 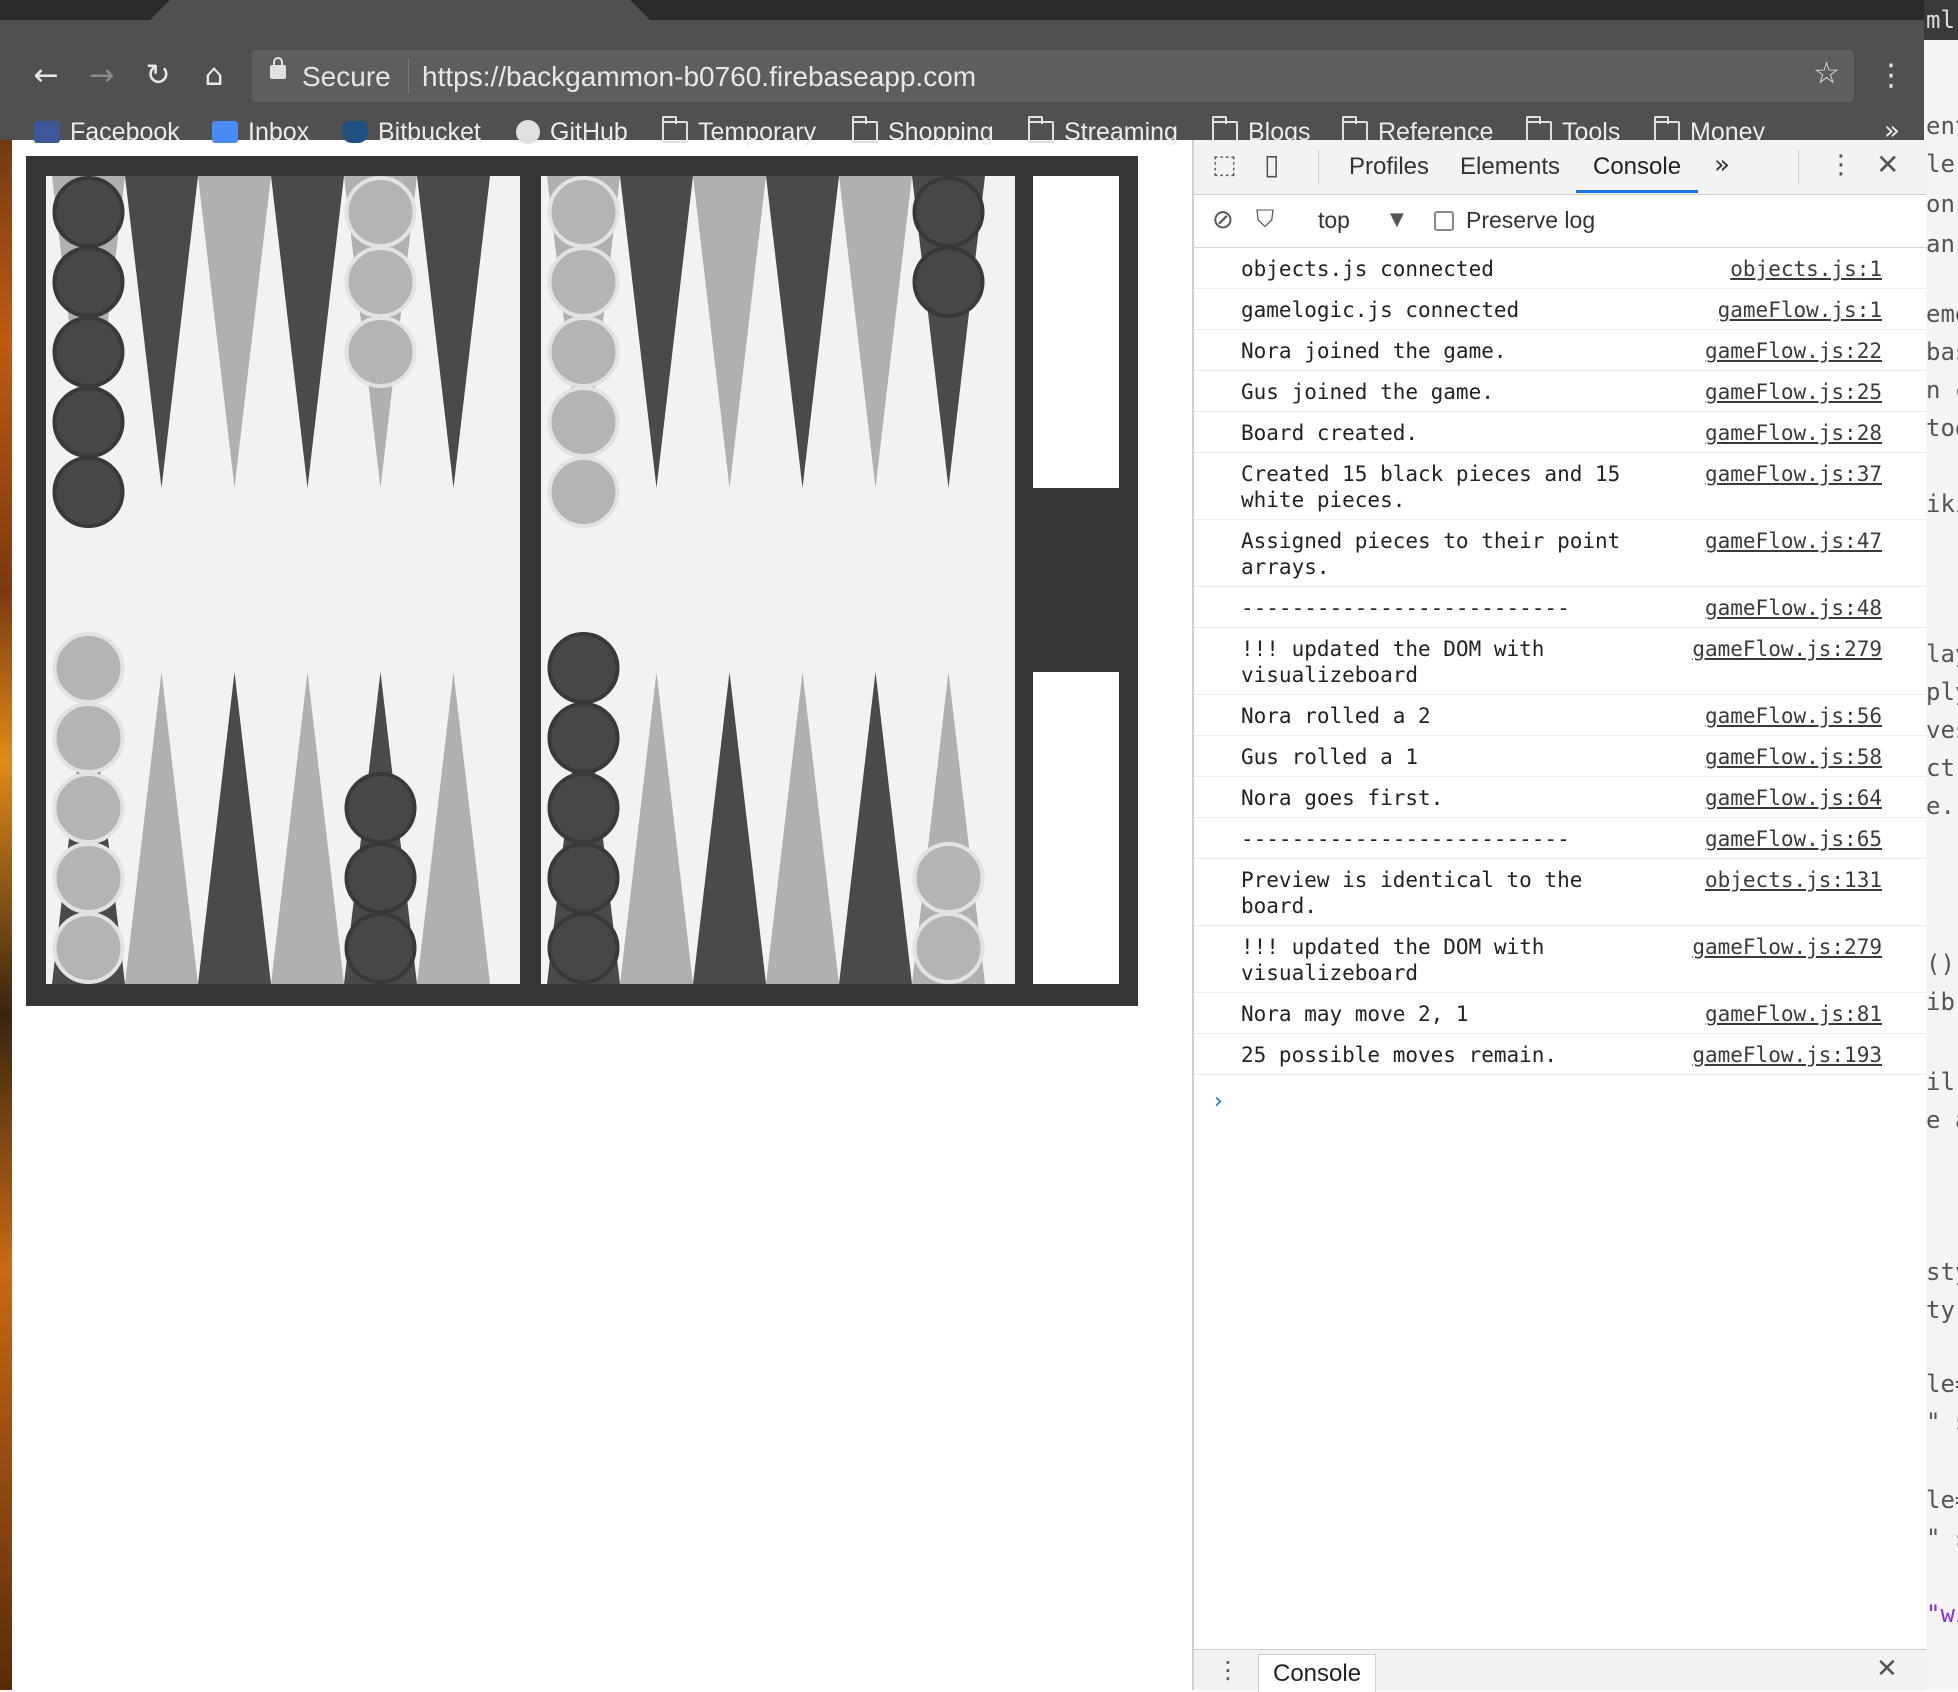 I want to click on tab-elements: Elements, so click(x=1510, y=167).